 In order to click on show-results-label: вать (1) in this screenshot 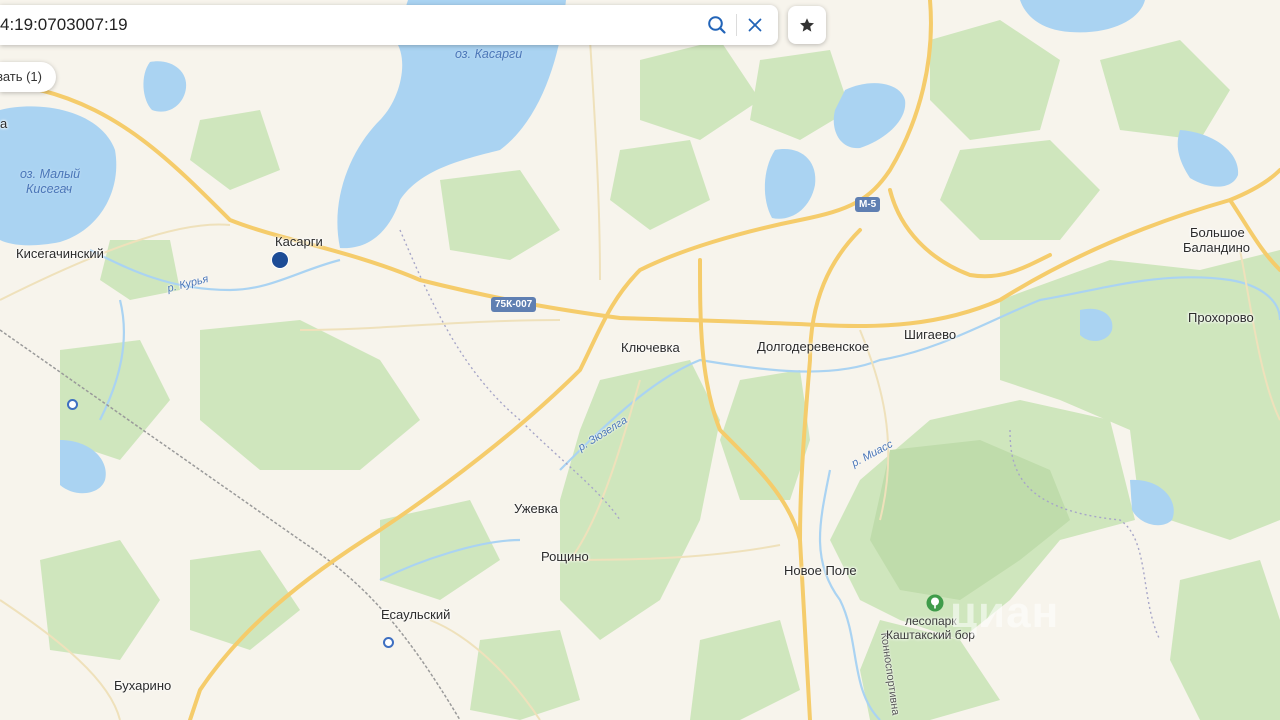, I will do `click(21, 76)`.